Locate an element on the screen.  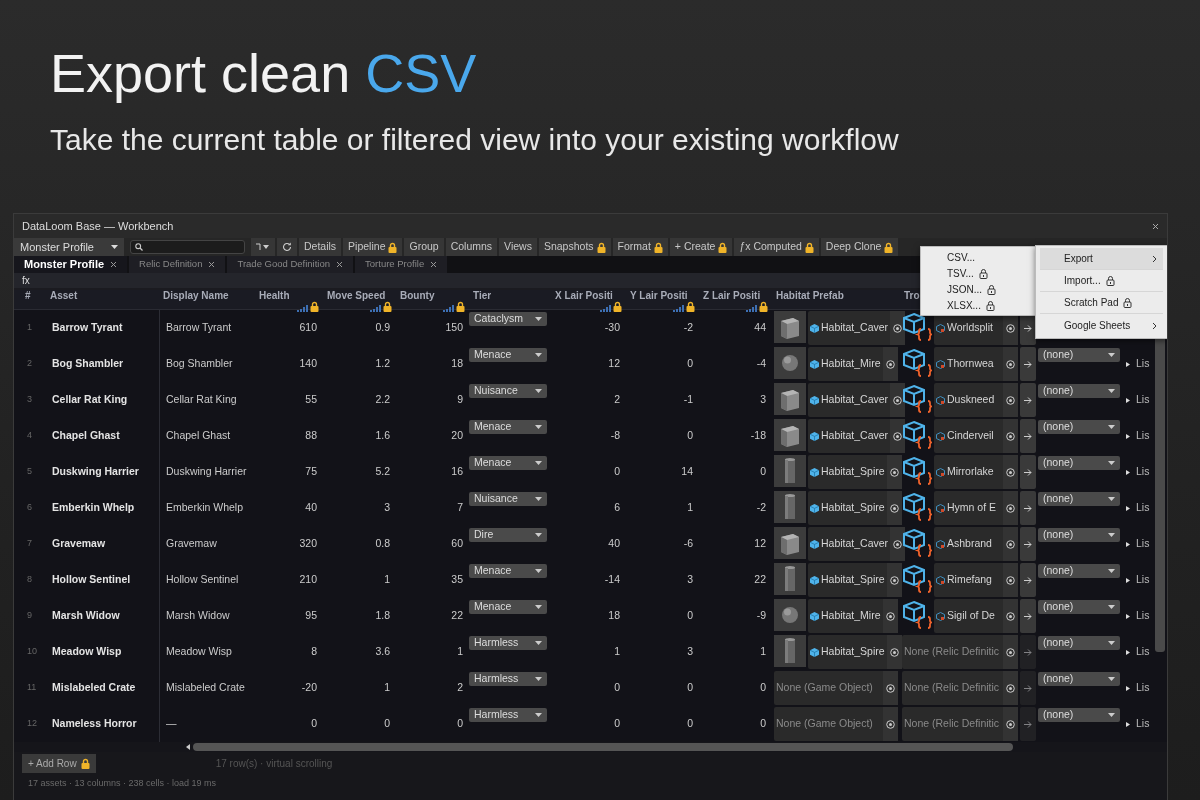
filter-button is located at coordinates (263, 247).